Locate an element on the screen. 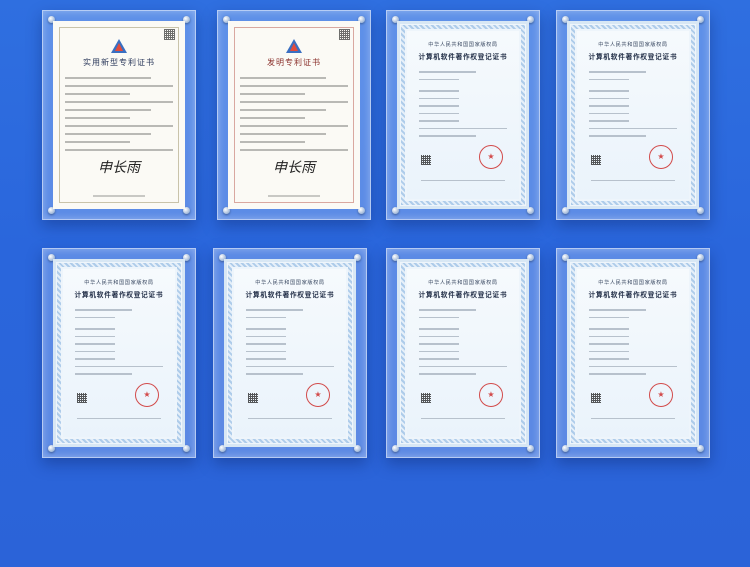 The height and width of the screenshot is (567, 750). certificate-title: 实用新型专利证书 is located at coordinates (119, 62).